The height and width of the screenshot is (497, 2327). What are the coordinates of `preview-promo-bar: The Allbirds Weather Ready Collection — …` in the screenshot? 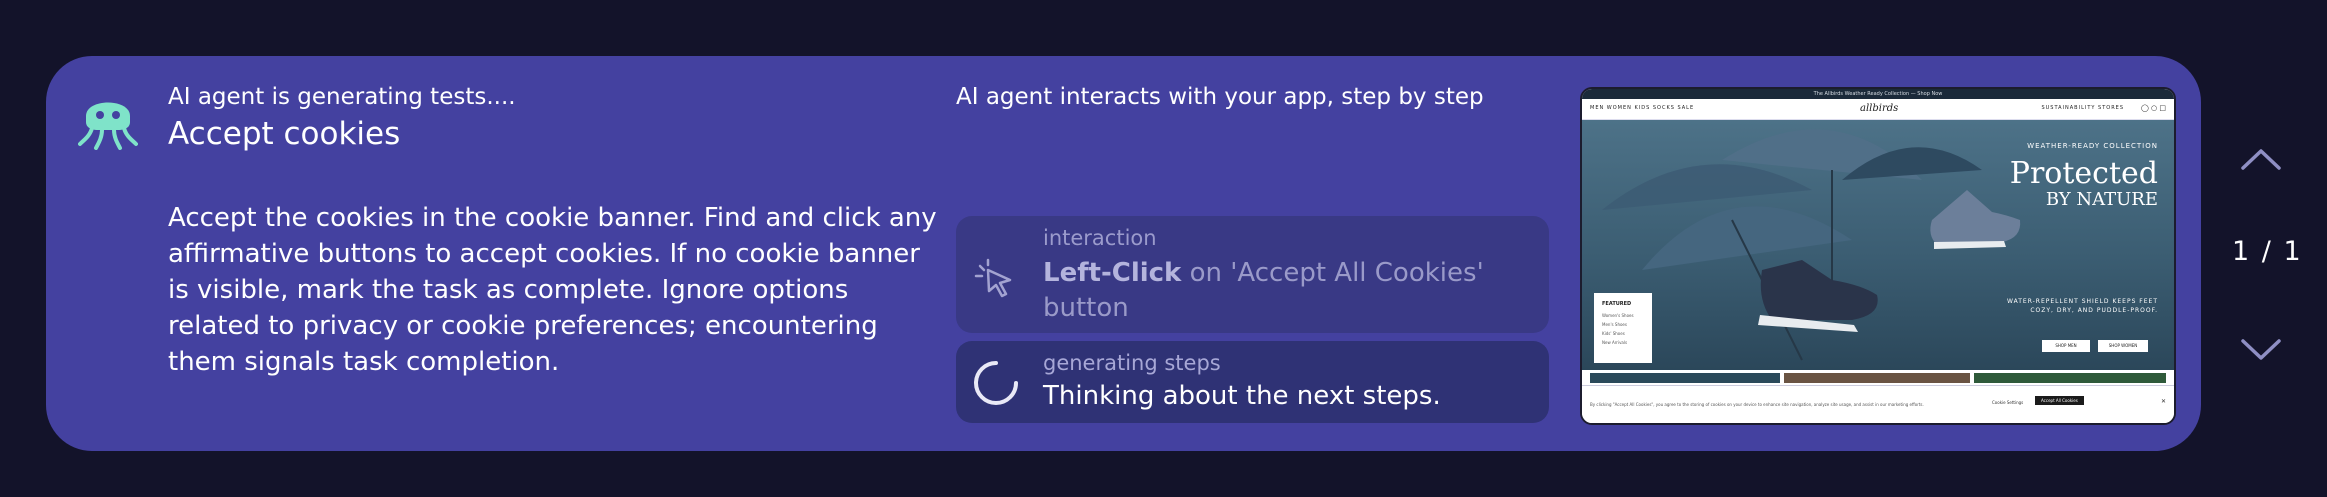 It's located at (1878, 94).